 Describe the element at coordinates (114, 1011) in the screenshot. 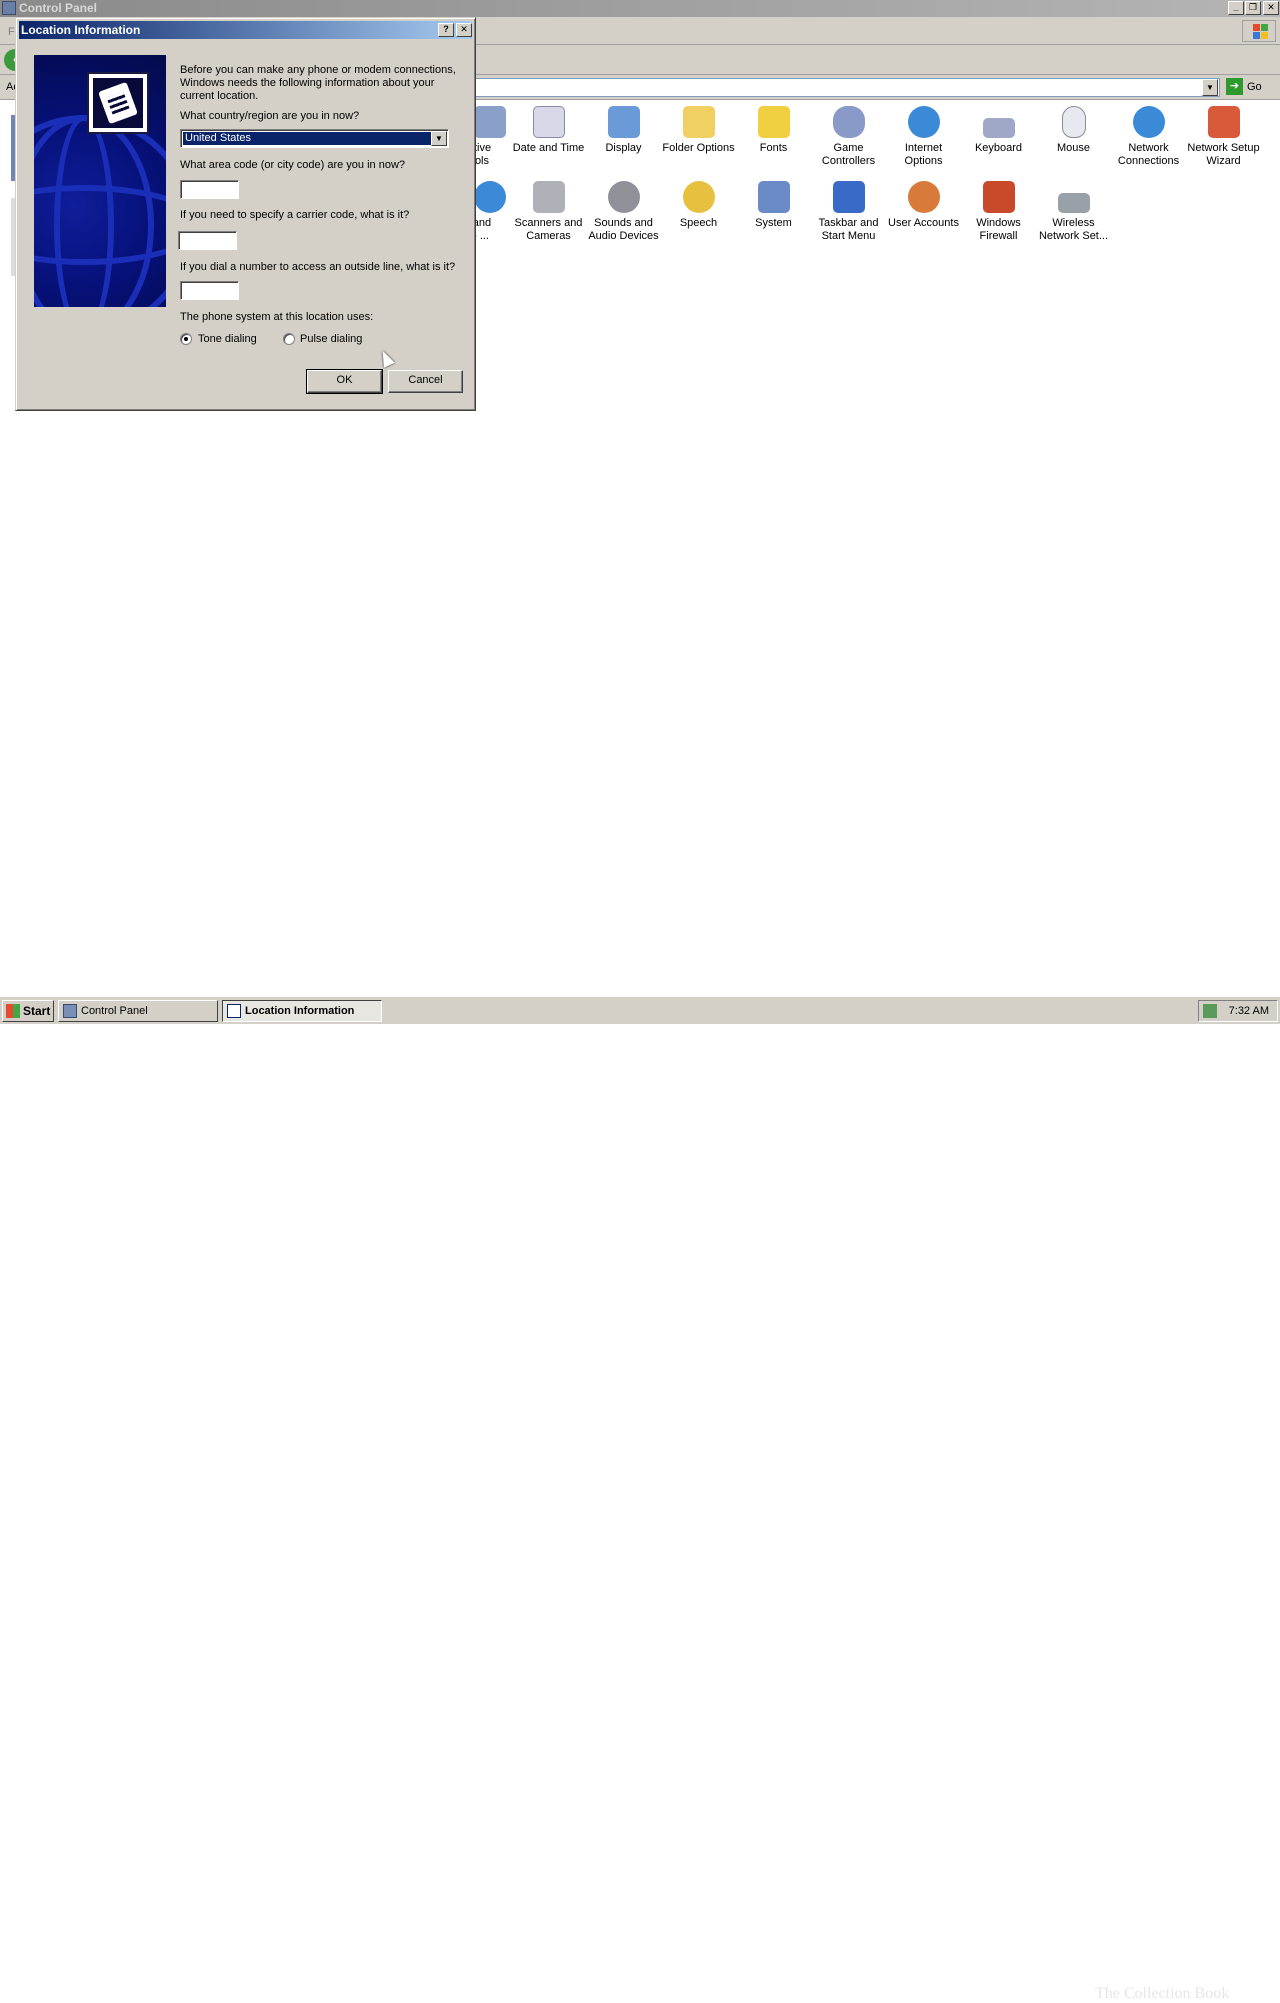

I see `task-label: Control Panel` at that location.